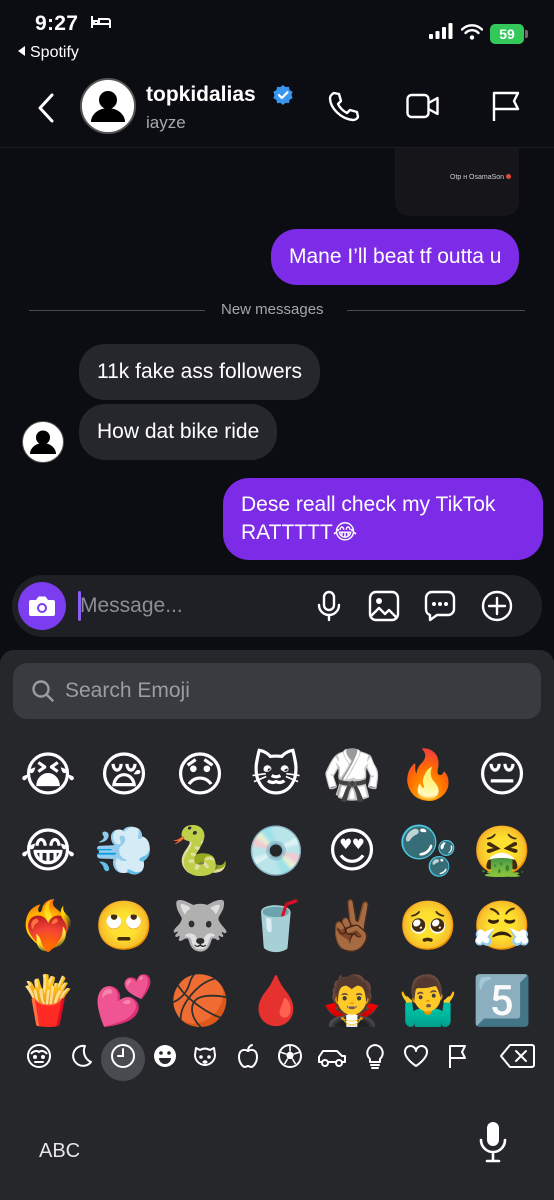 The height and width of the screenshot is (1200, 554). Describe the element at coordinates (383, 519) in the screenshot. I see `message-bubble-outgoing: Dese reall check my TikTok RATTTTT😂` at that location.